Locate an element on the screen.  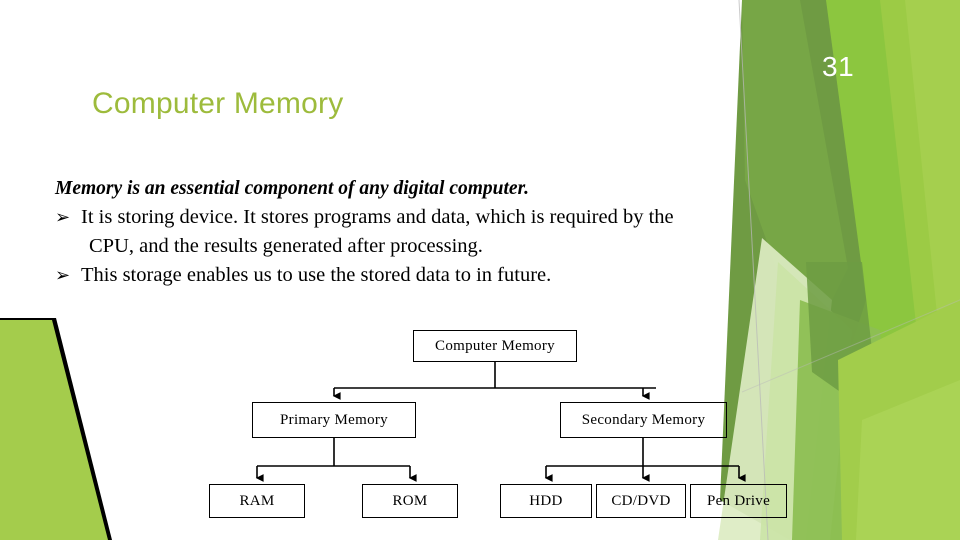
diagram-node-hdd: HDD is located at coordinates (546, 501).